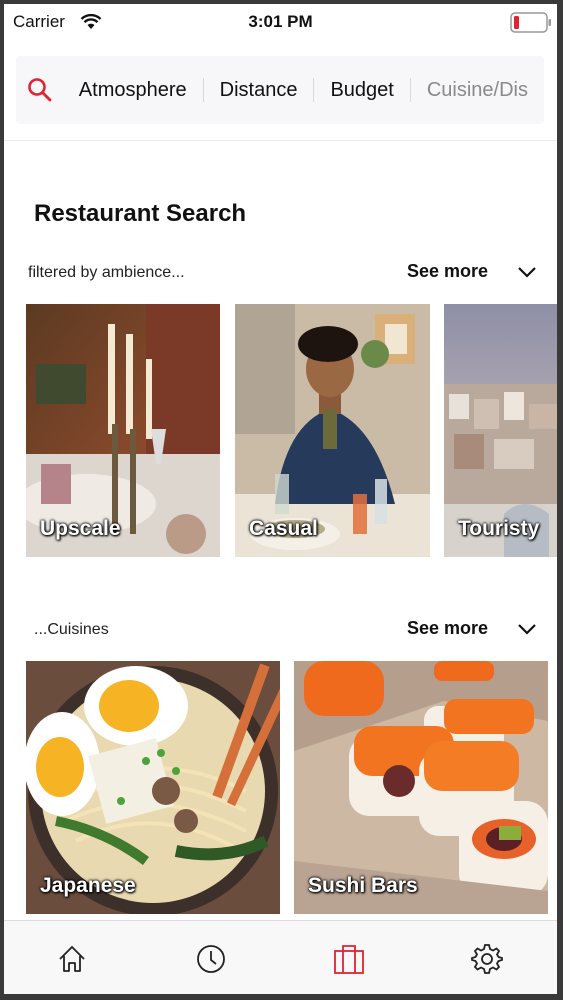  What do you see at coordinates (447, 628) in the screenshot?
I see `cuisine-see-more-button: See more` at bounding box center [447, 628].